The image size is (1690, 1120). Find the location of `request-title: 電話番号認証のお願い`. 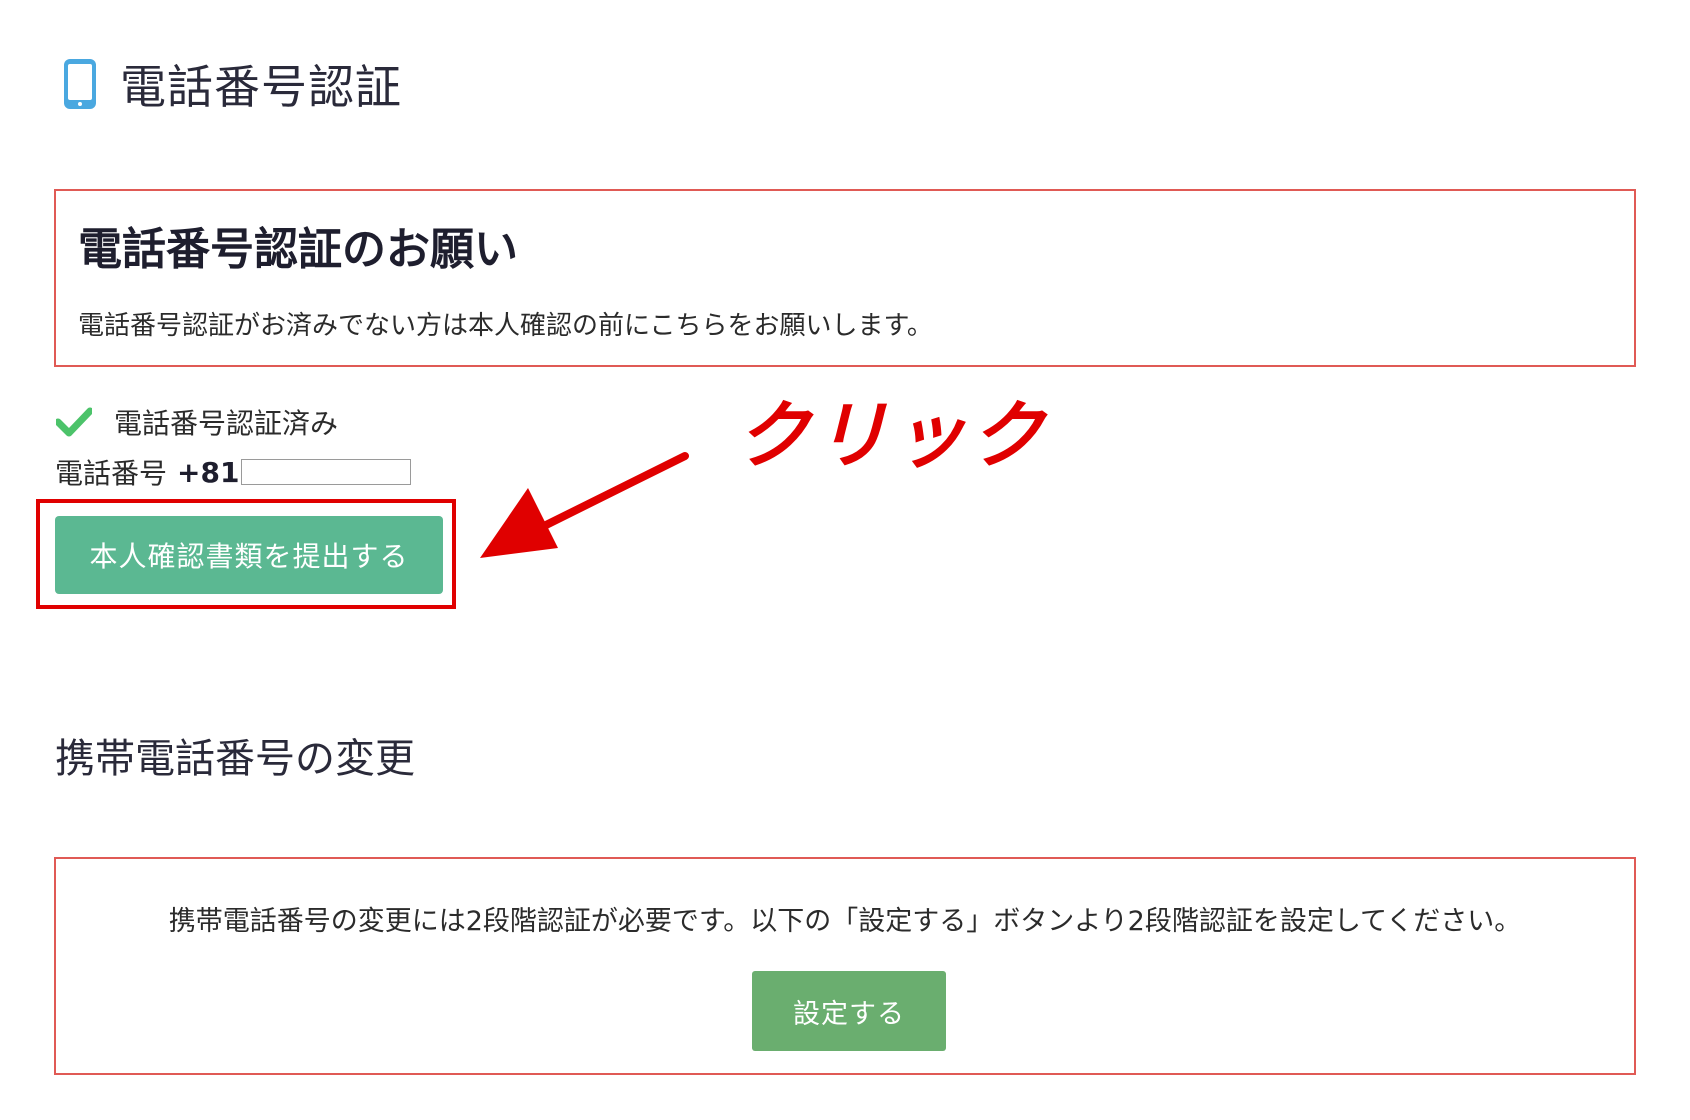

request-title: 電話番号認証のお願い is located at coordinates (298, 249).